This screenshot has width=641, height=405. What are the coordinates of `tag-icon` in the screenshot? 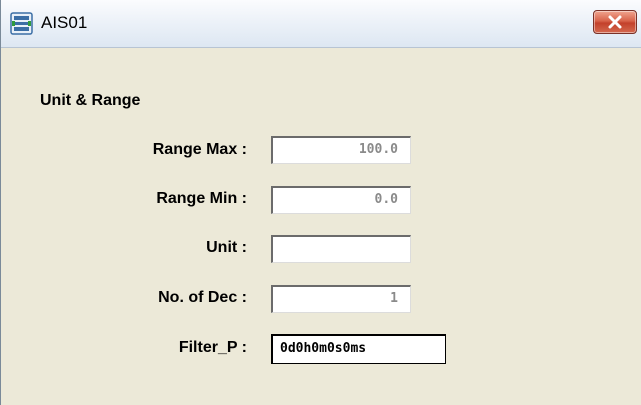 It's located at (21, 23).